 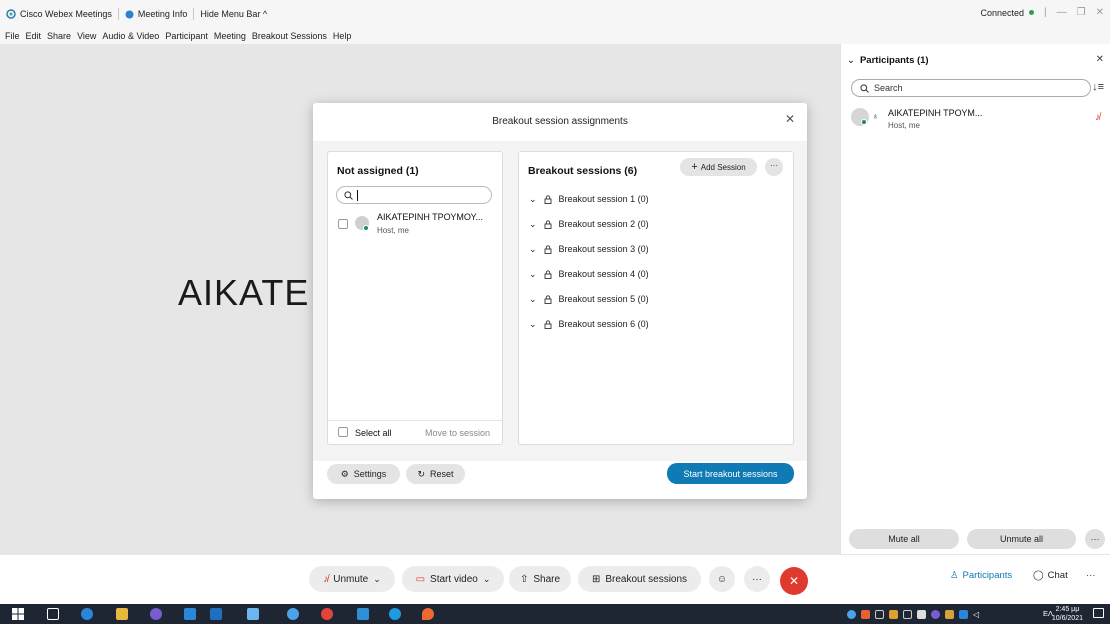 What do you see at coordinates (864, 88) in the screenshot?
I see `search-icon` at bounding box center [864, 88].